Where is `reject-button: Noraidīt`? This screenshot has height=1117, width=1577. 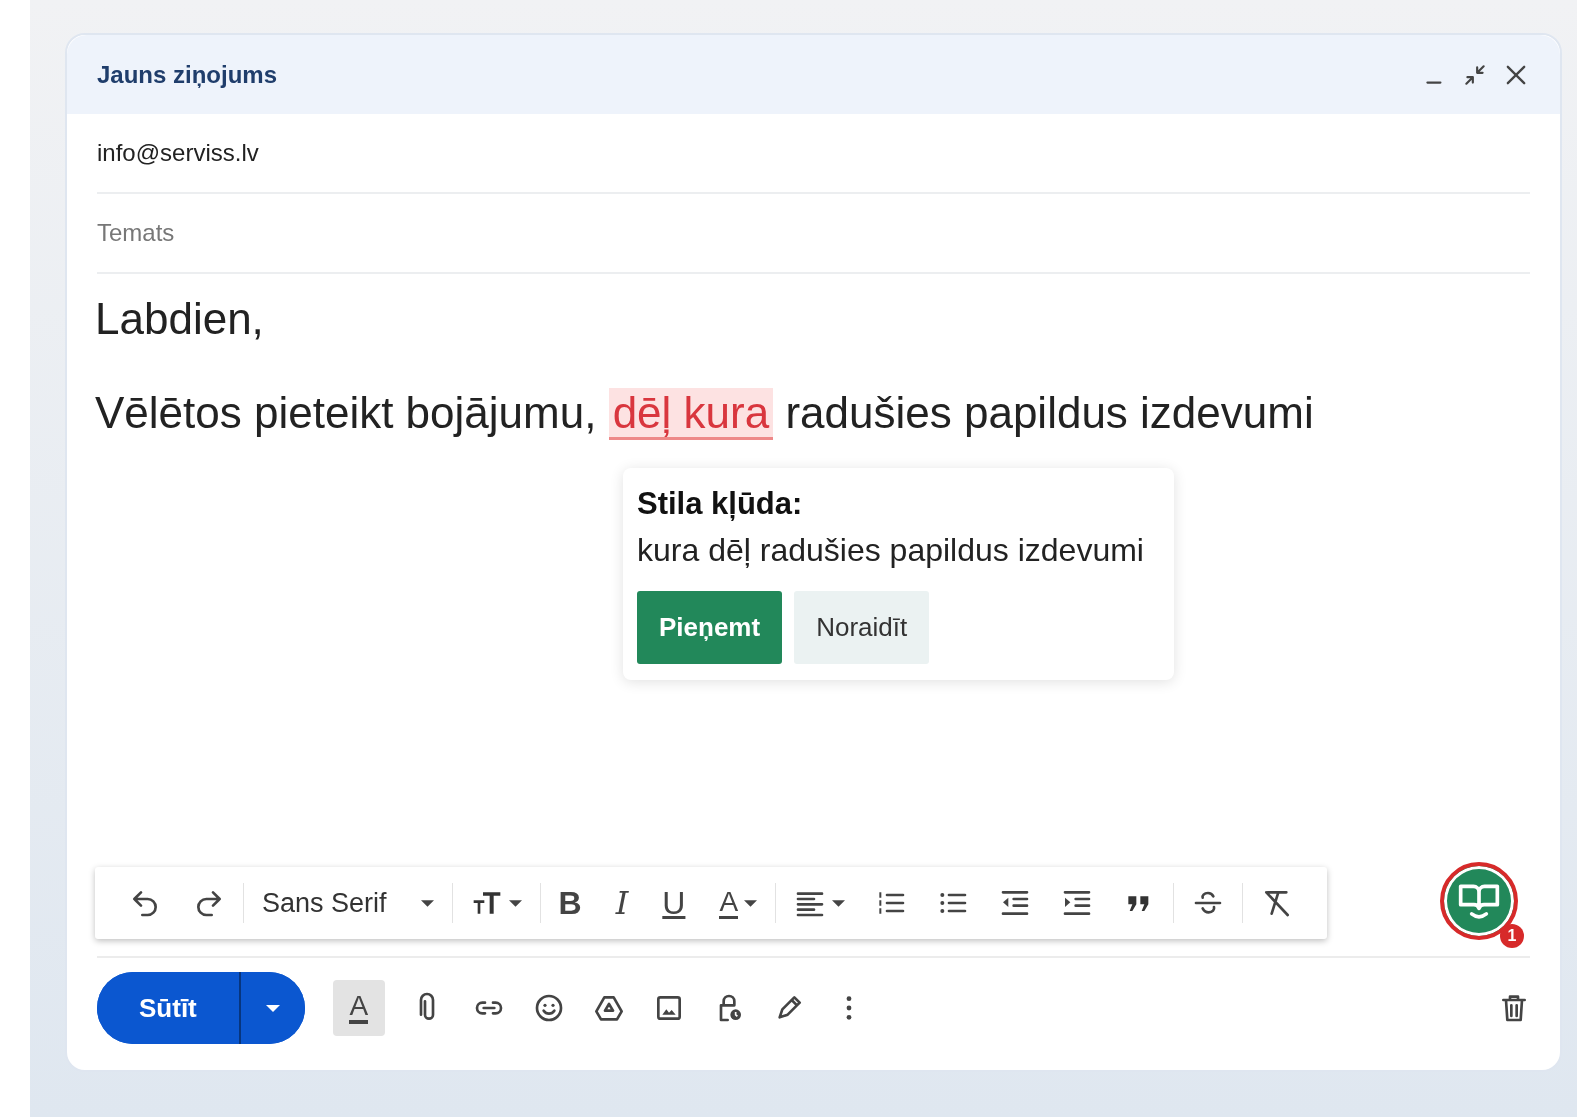 reject-button: Noraidīt is located at coordinates (862, 627).